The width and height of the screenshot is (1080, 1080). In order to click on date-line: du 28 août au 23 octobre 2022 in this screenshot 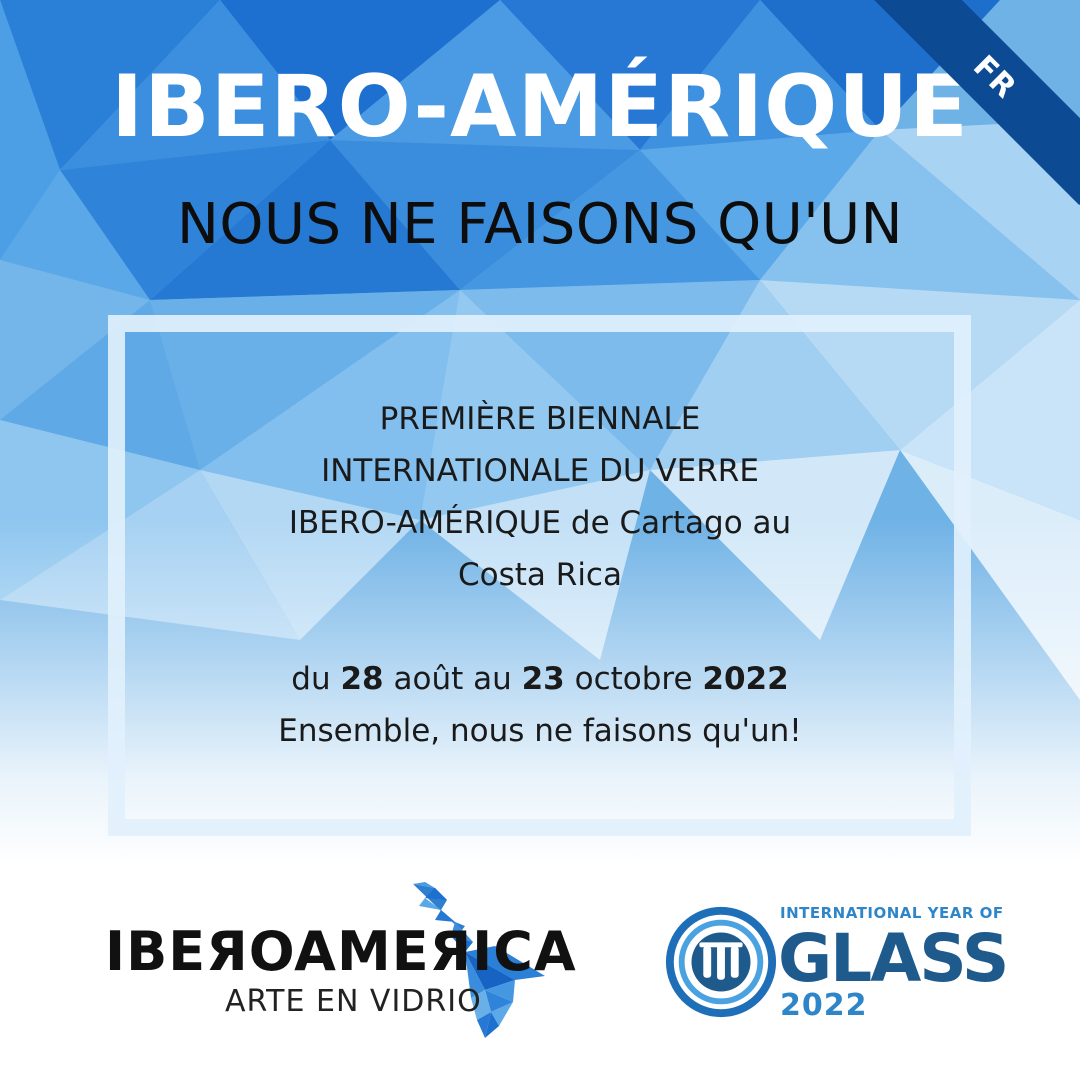, I will do `click(540, 679)`.